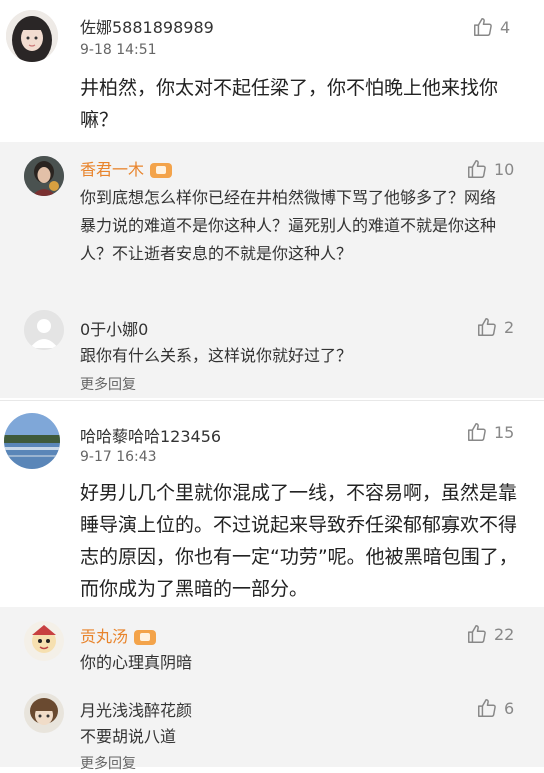 This screenshot has width=544, height=773. Describe the element at coordinates (490, 634) in the screenshot. I see `like-button: 22` at that location.